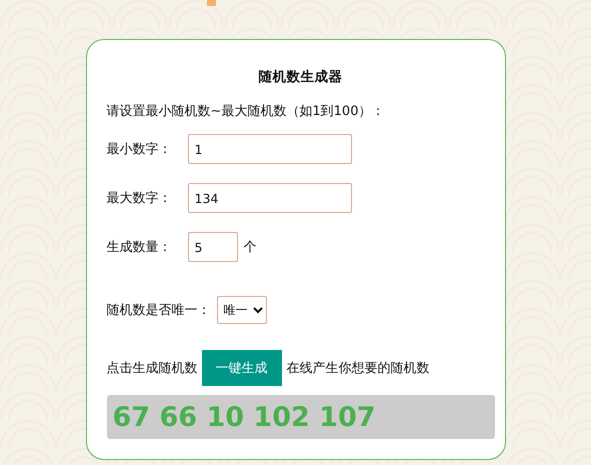 This screenshot has height=465, width=591. I want to click on number-field: 134, so click(270, 198).